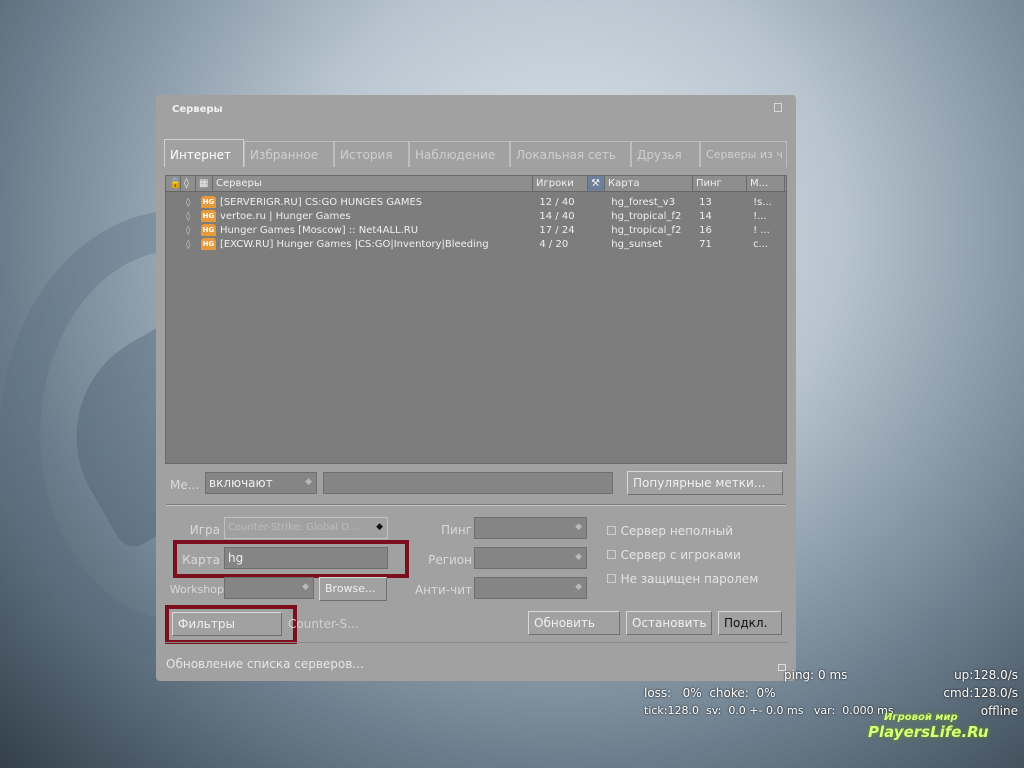 This screenshot has width=1024, height=768. Describe the element at coordinates (560, 183) in the screenshot. I see `col-players: Игроки` at that location.